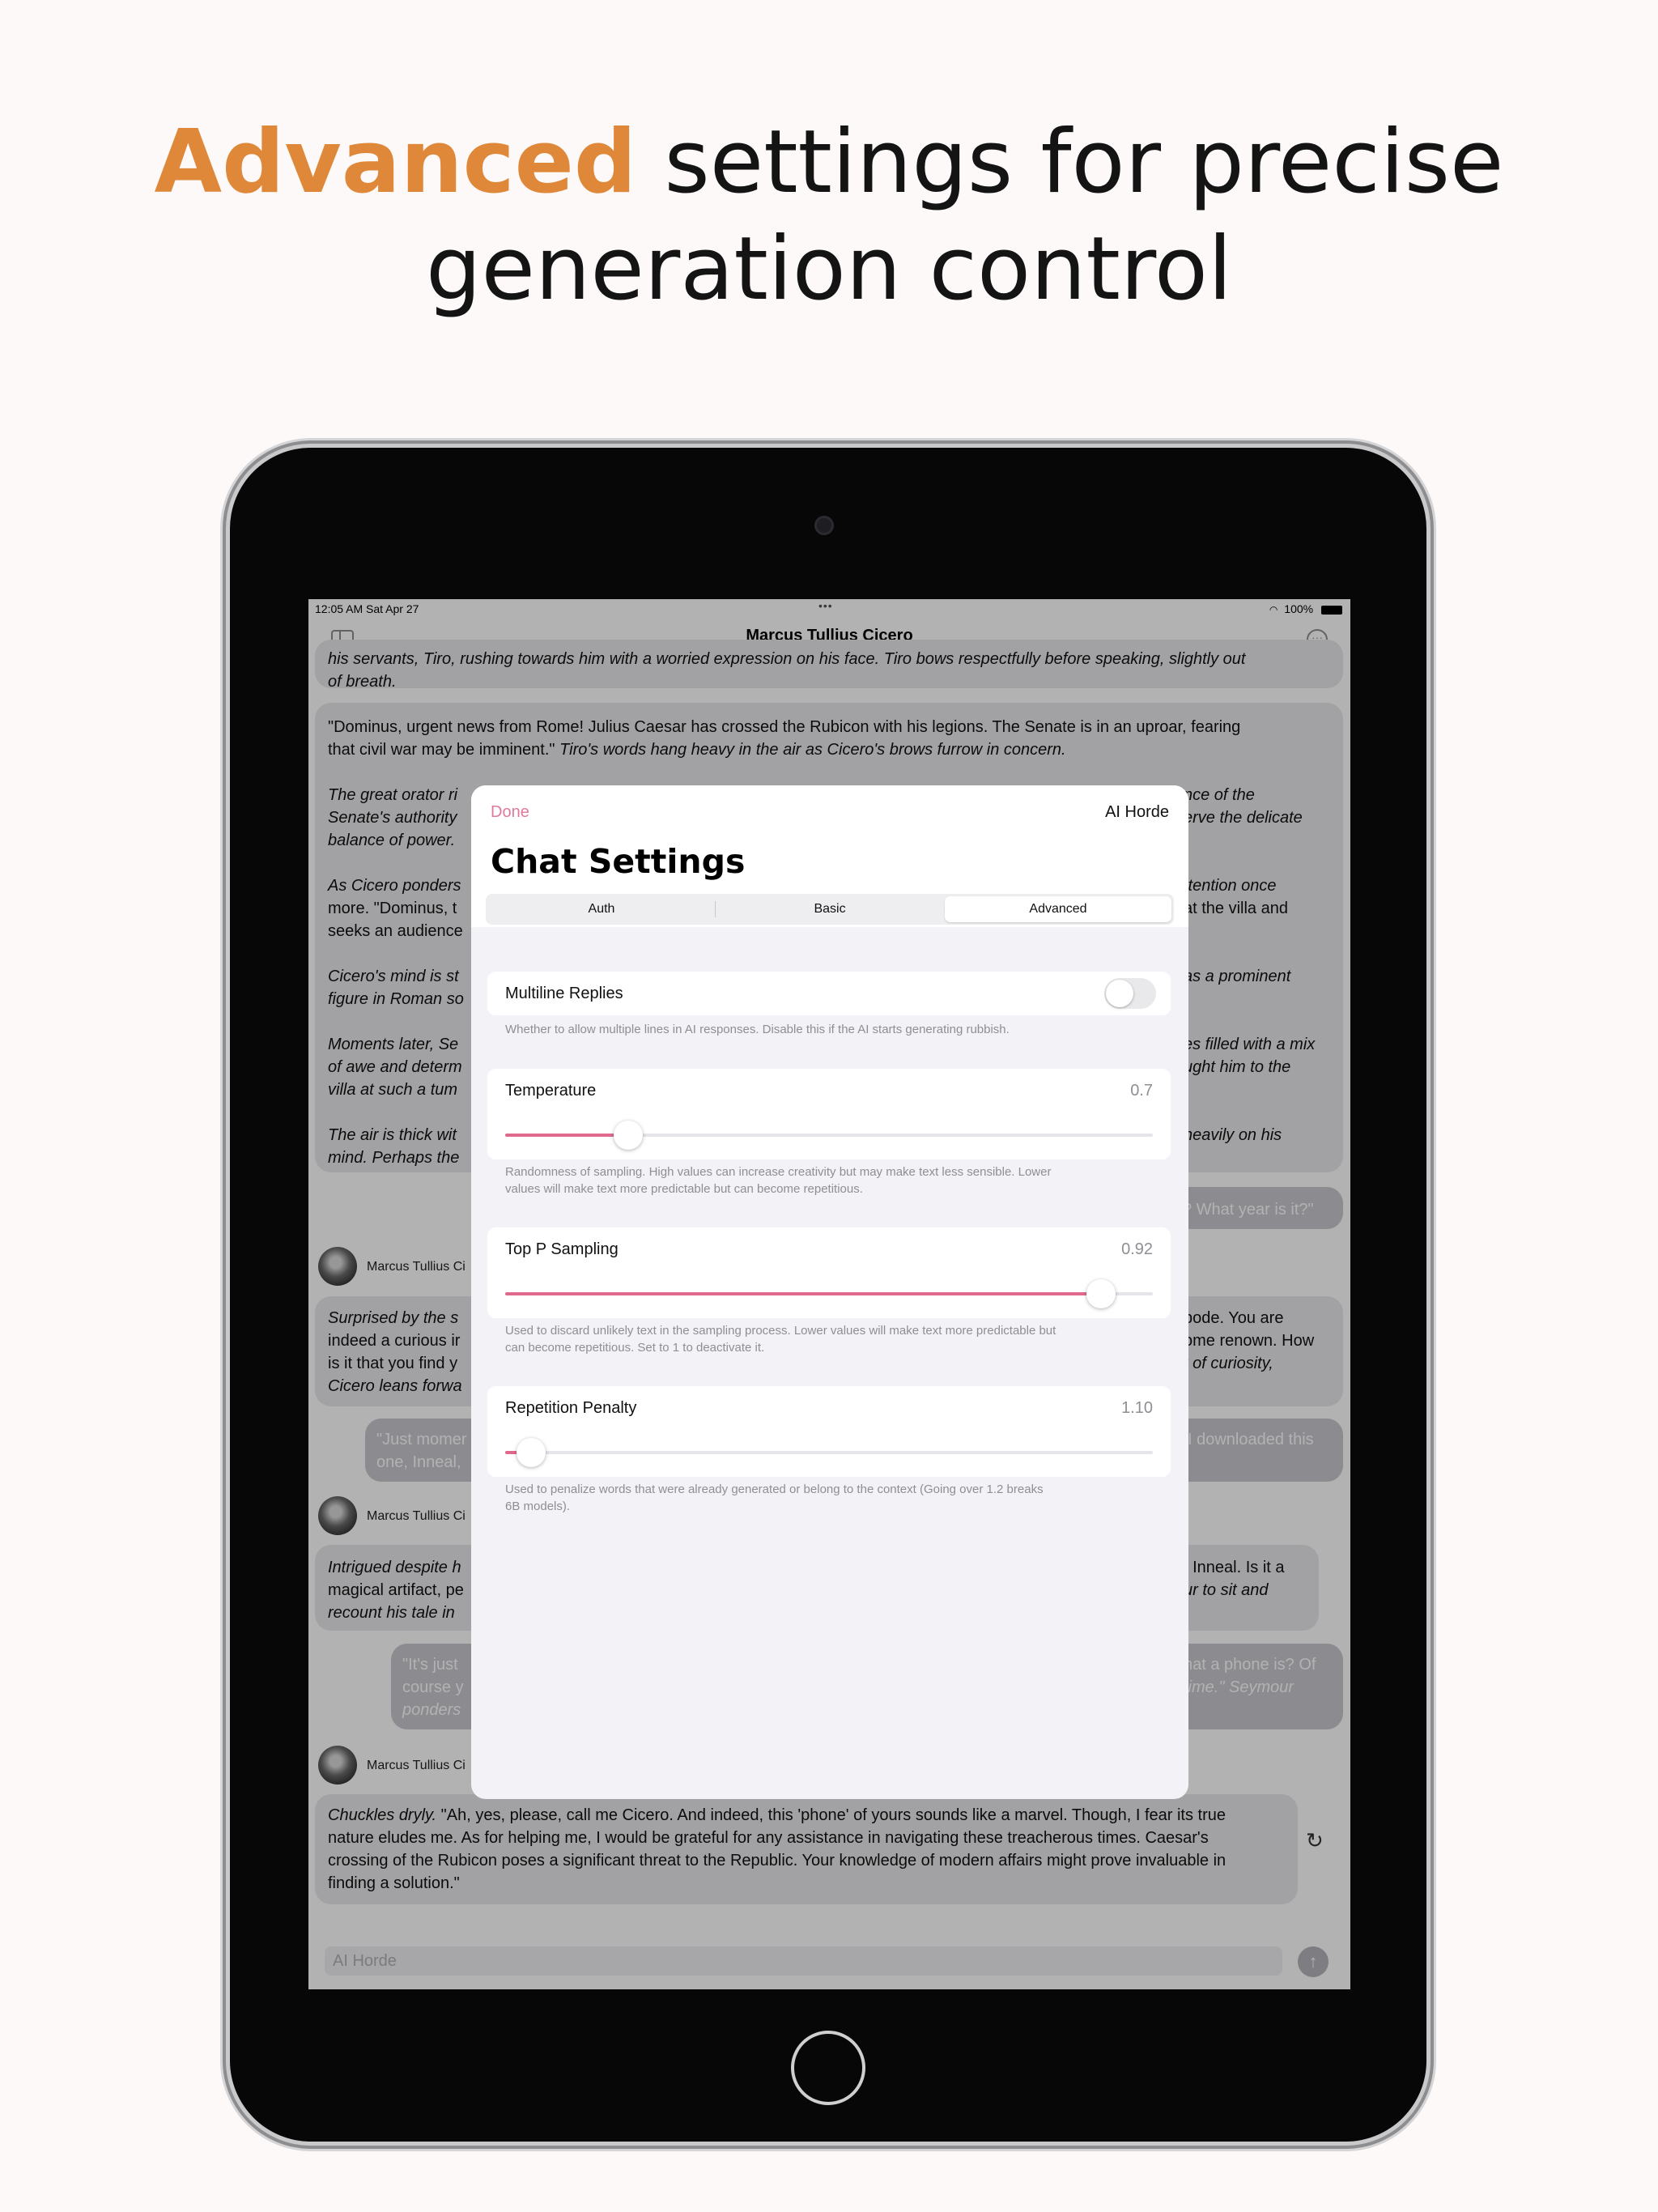 The image size is (1658, 2212). Describe the element at coordinates (829, 1453) in the screenshot. I see `repetition-slider` at that location.